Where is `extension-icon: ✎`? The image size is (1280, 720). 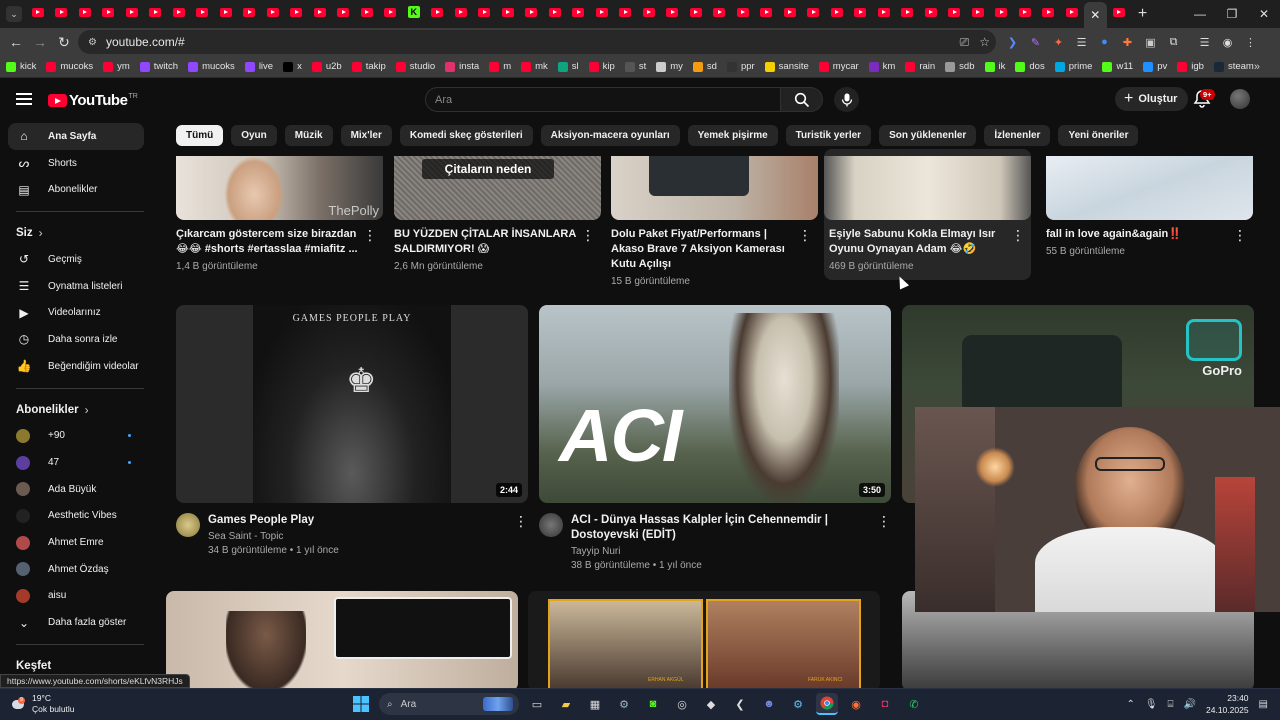
extension-icon: ✎ is located at coordinates (1035, 42).